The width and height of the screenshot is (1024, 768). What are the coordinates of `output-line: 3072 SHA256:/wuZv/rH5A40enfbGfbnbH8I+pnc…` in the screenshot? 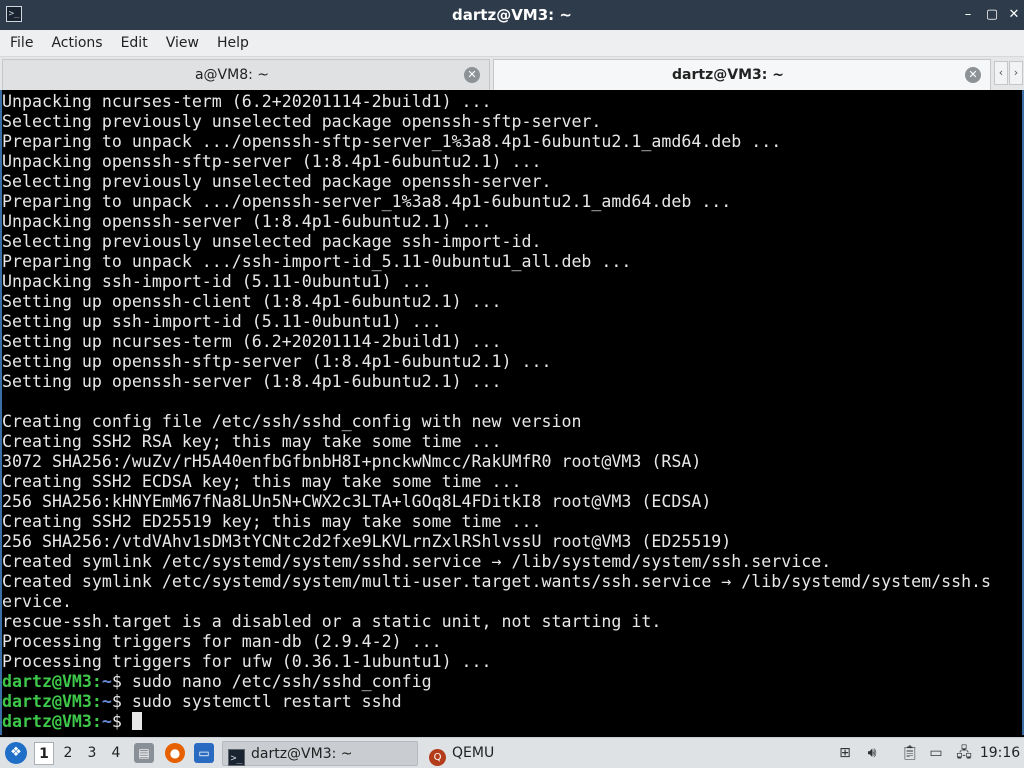 It's located at (352, 461).